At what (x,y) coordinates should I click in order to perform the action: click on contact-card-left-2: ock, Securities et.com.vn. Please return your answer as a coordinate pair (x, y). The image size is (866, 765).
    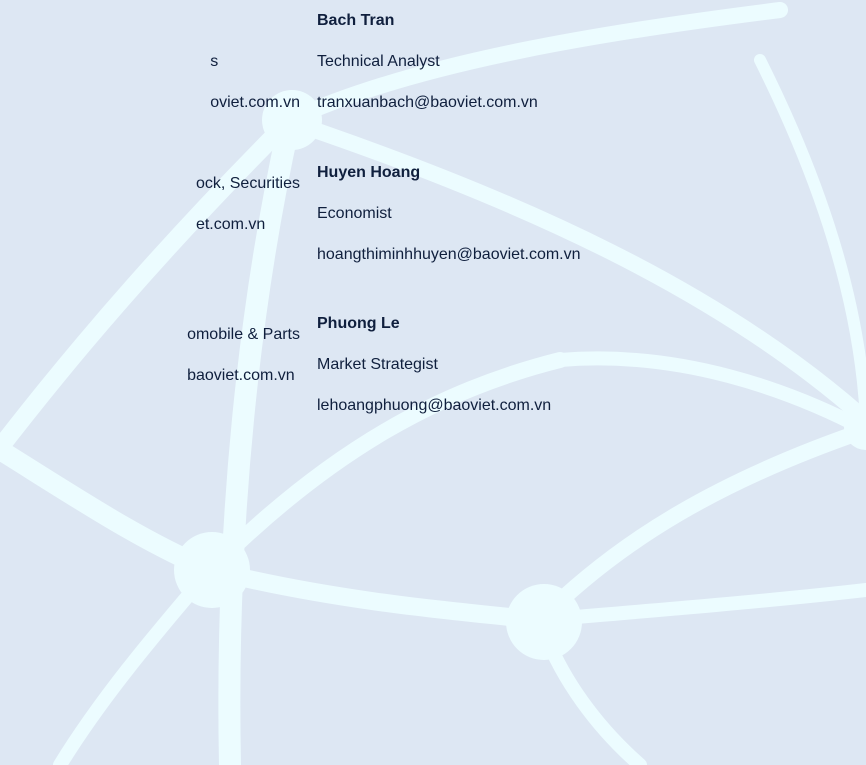
    Looking at the image, I should click on (248, 204).